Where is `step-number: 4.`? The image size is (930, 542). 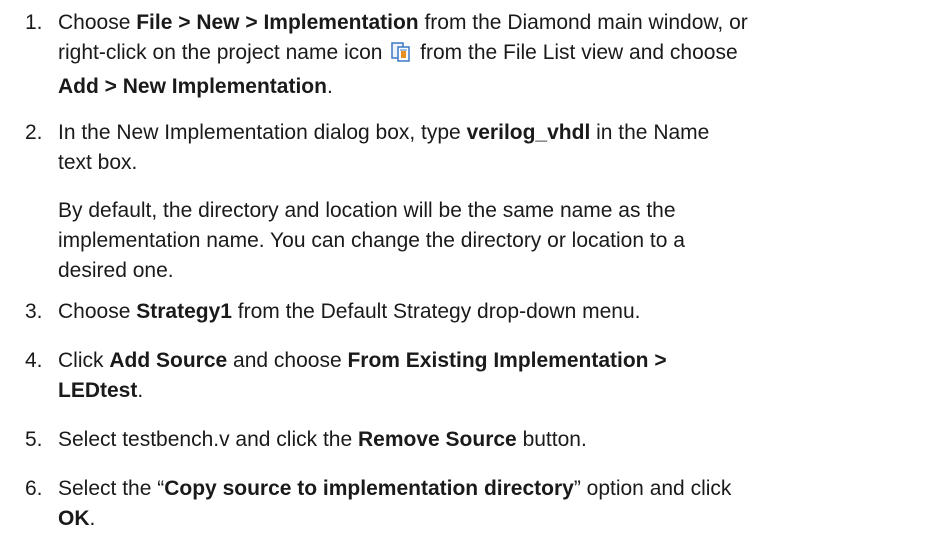 step-number: 4. is located at coordinates (34, 360).